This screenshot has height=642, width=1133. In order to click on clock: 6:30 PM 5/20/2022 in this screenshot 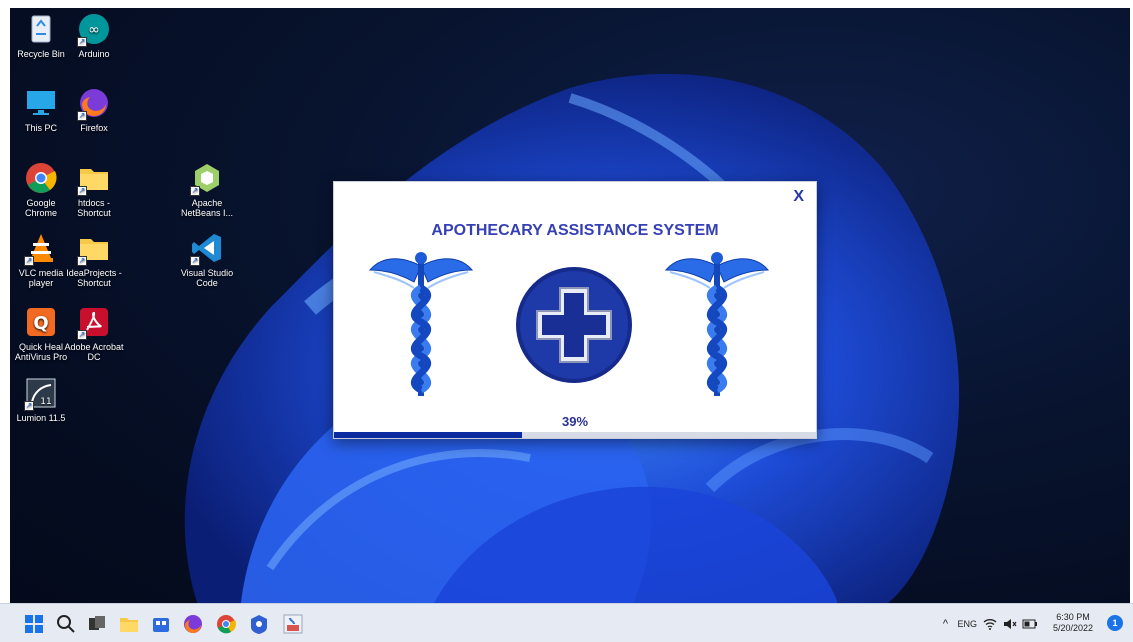, I will do `click(1073, 623)`.